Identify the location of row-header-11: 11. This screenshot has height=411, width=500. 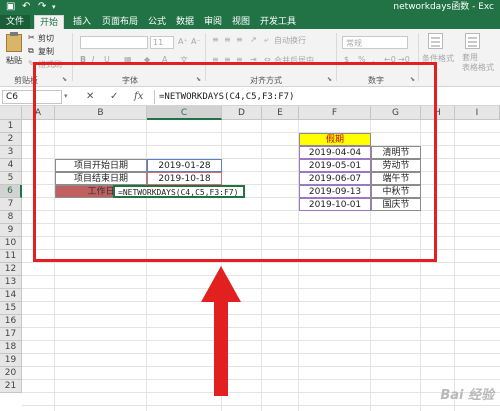
(11, 256).